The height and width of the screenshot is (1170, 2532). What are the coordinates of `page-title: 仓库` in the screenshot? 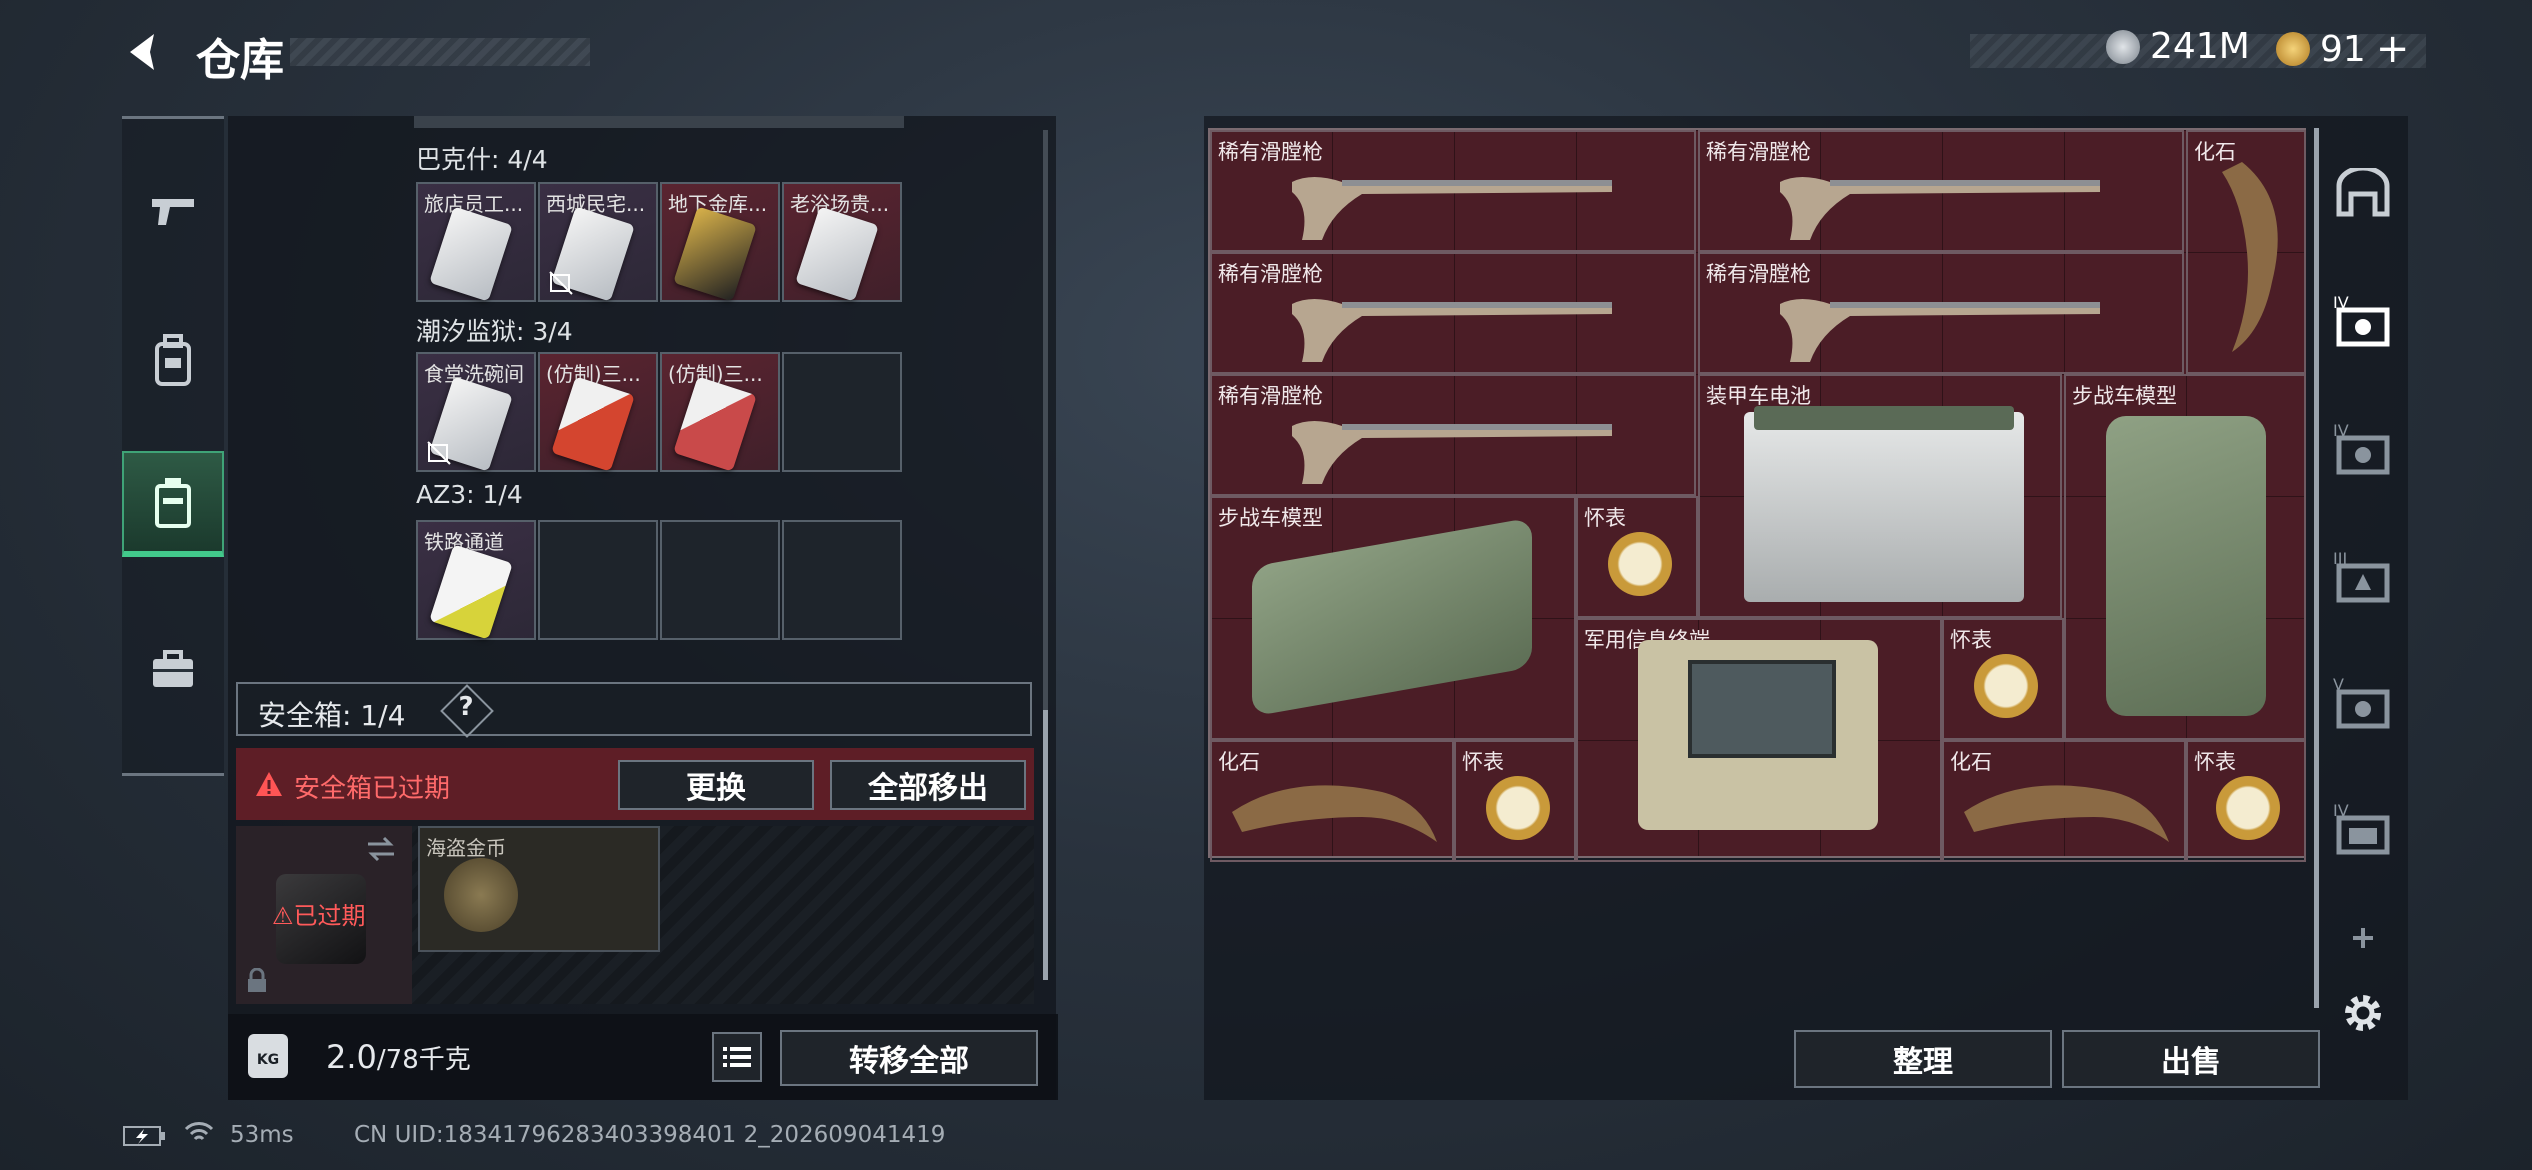 It's located at (240, 60).